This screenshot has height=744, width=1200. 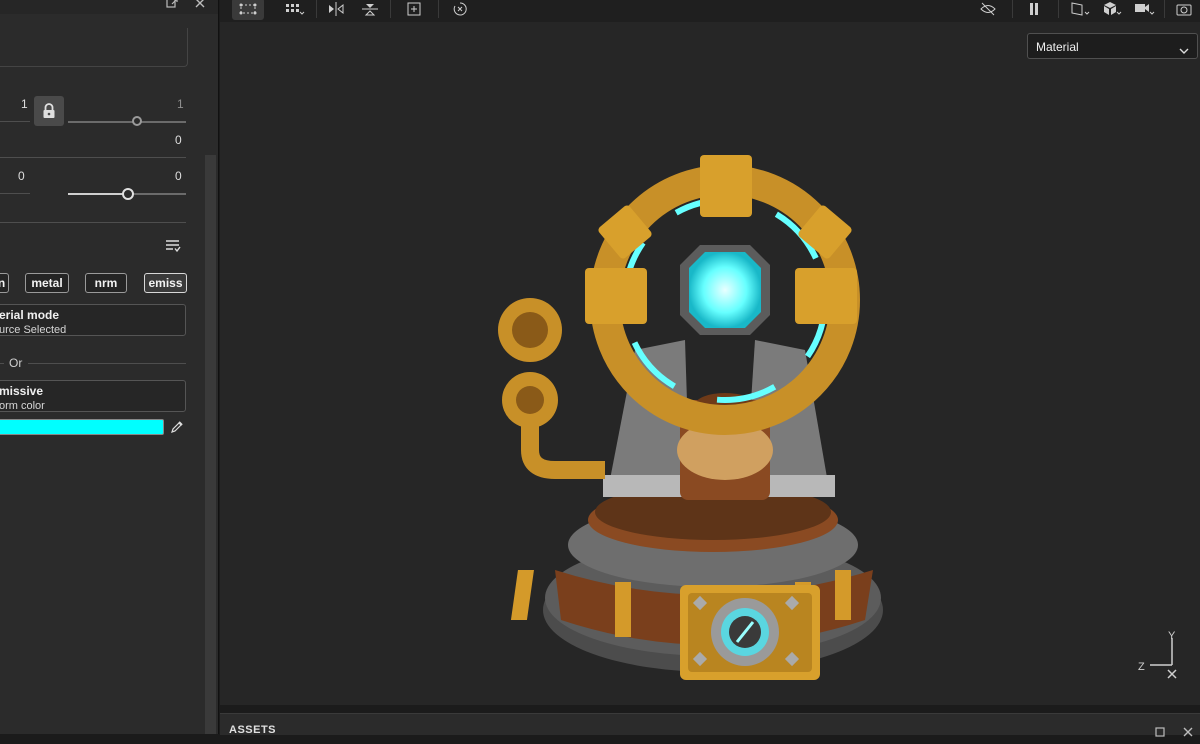 What do you see at coordinates (1141, 667) in the screenshot?
I see `axis-label-z: Z` at bounding box center [1141, 667].